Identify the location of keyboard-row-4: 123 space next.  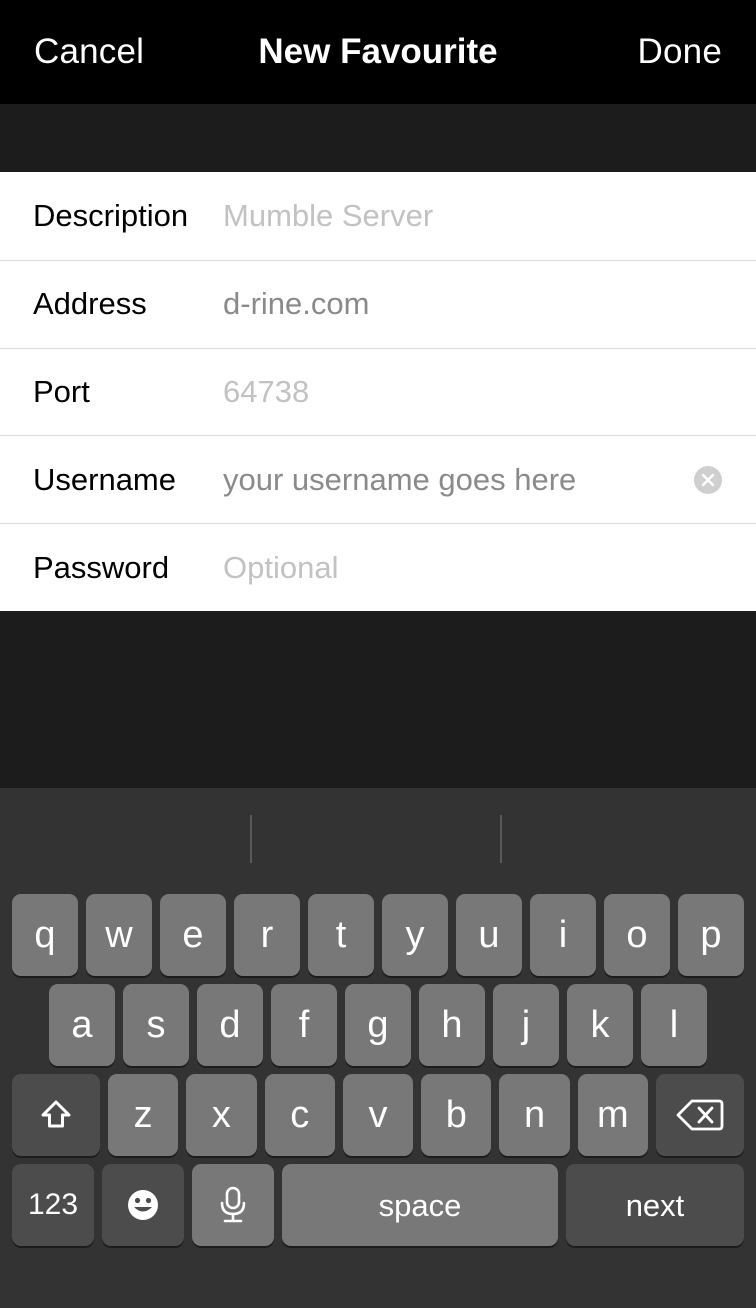
(378, 1205).